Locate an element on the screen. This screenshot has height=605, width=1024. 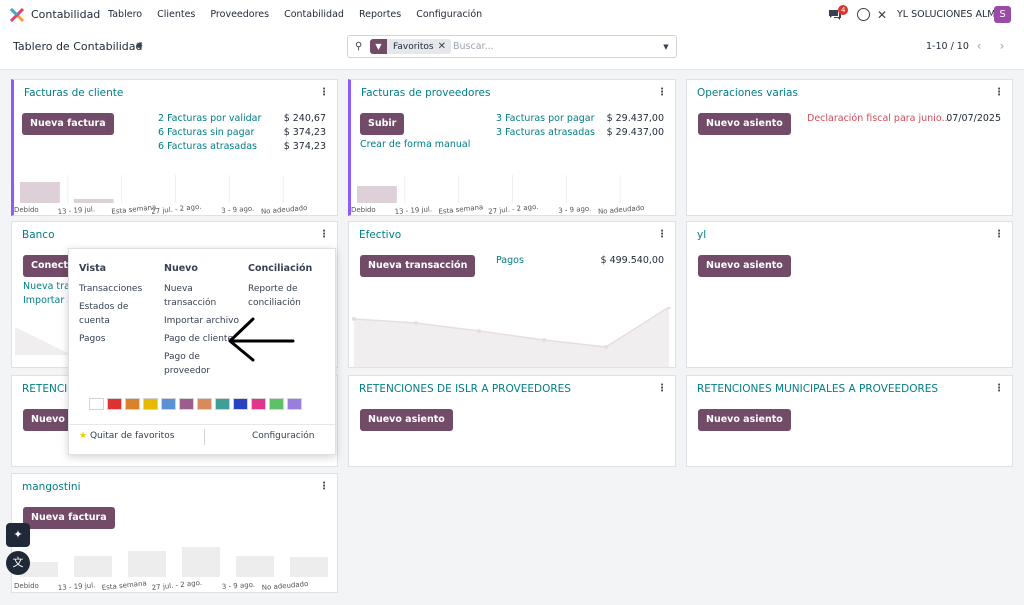
menu-item-reporte-de-conciliacion: Reporte de conciliación is located at coordinates (283, 296).